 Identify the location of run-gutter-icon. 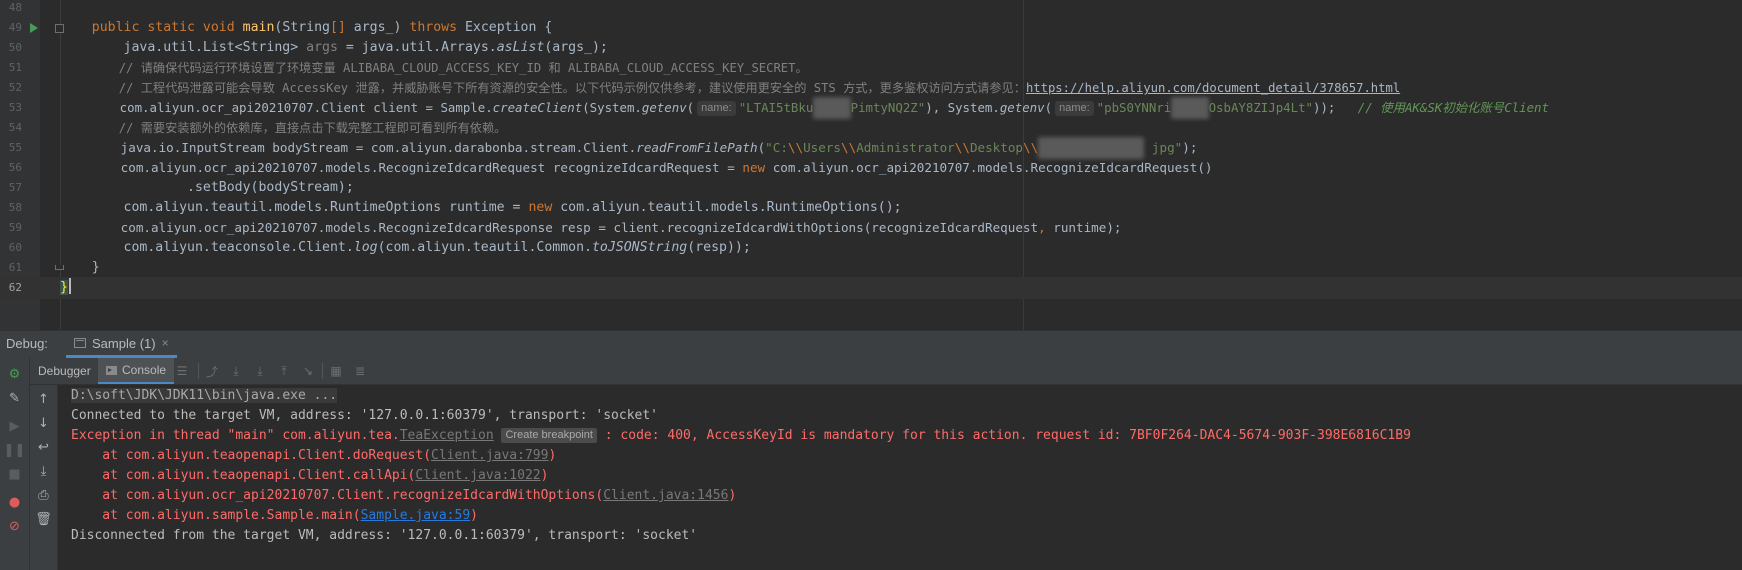
(34, 28).